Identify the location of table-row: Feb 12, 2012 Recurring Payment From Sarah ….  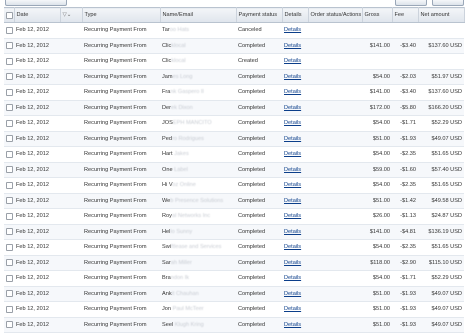
(234, 263).